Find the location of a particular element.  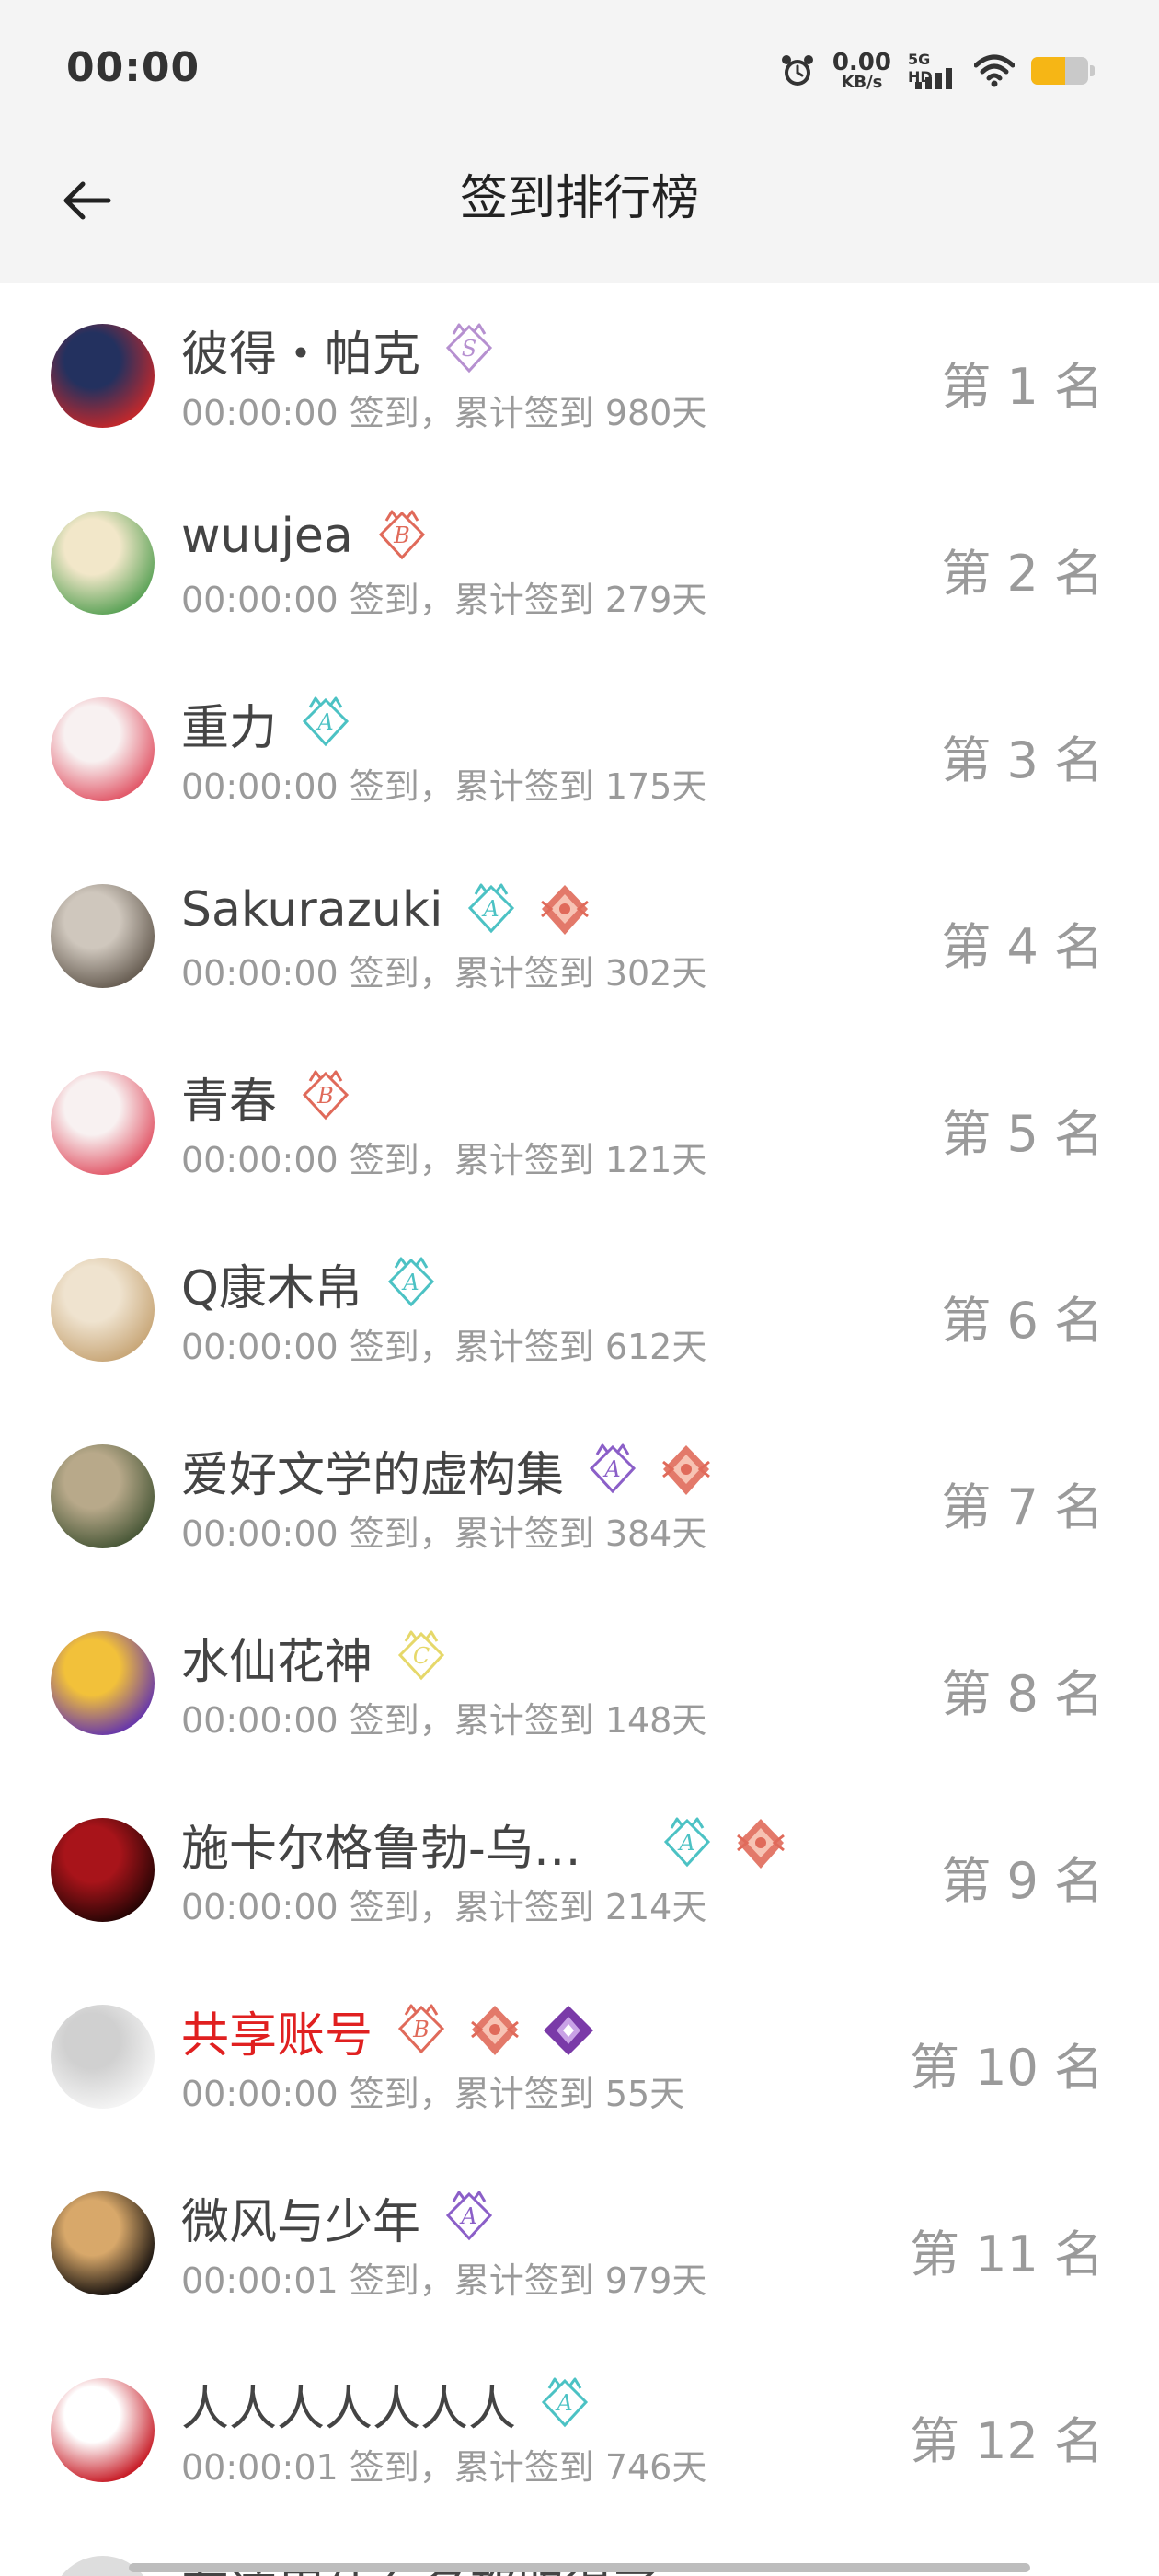

list-item: 水仙花神 C 00:00:00 签到，累计签到 148天 第 8 名 is located at coordinates (579, 1684).